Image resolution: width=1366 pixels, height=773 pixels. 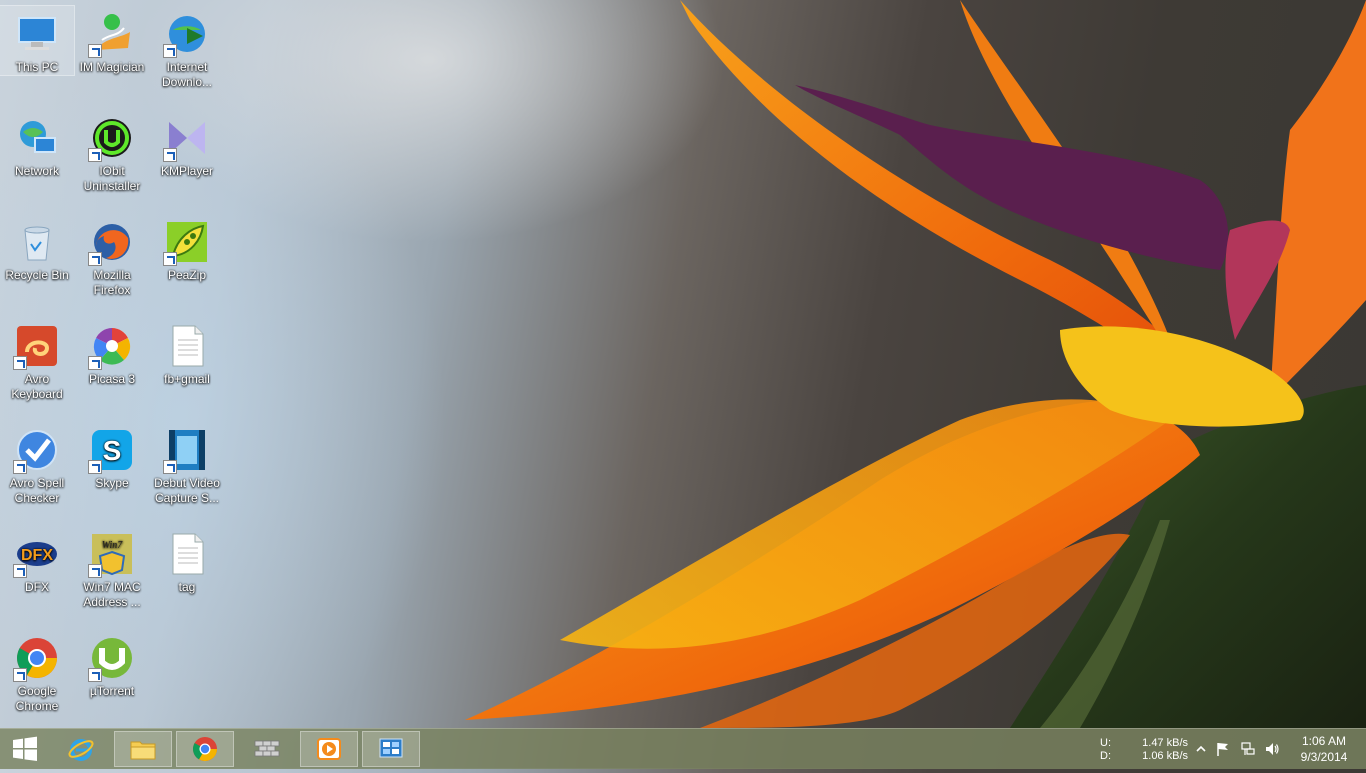 I want to click on svg-text: S, so click(x=112, y=450).